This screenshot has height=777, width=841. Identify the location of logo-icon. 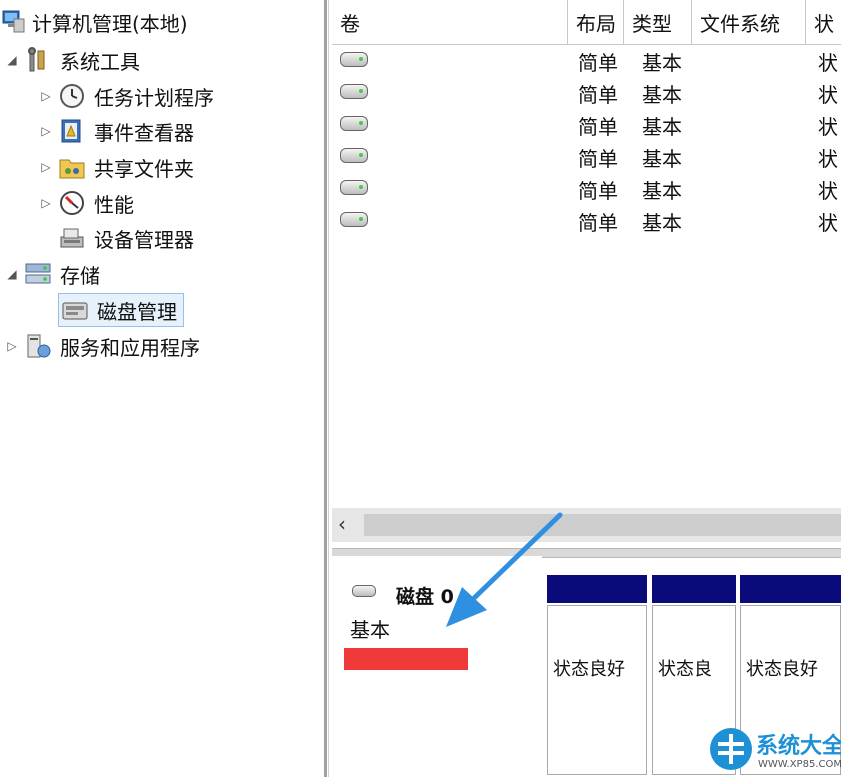
(731, 749).